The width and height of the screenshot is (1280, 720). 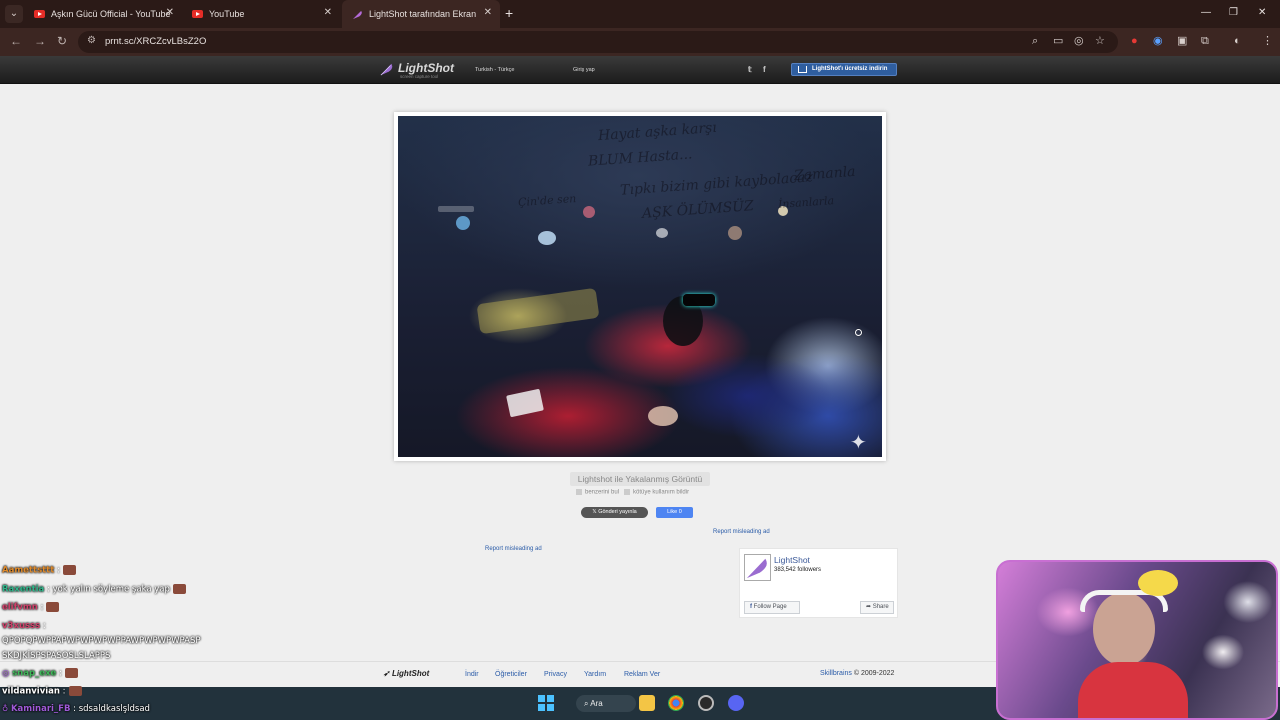 What do you see at coordinates (511, 674) in the screenshot?
I see `footer-link-tutorials: Öğreticiler` at bounding box center [511, 674].